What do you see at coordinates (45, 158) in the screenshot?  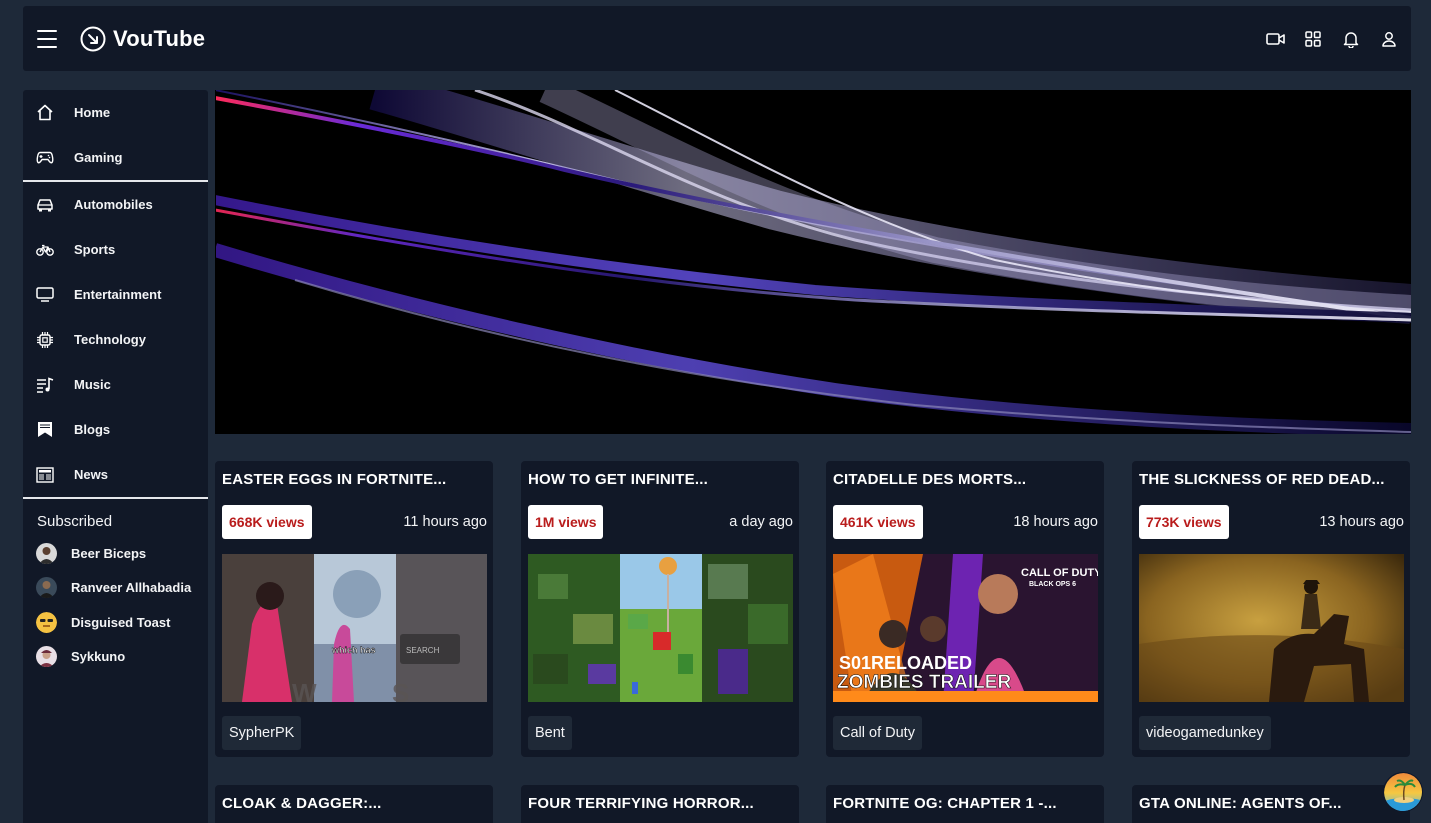 I see `gamepad-icon` at bounding box center [45, 158].